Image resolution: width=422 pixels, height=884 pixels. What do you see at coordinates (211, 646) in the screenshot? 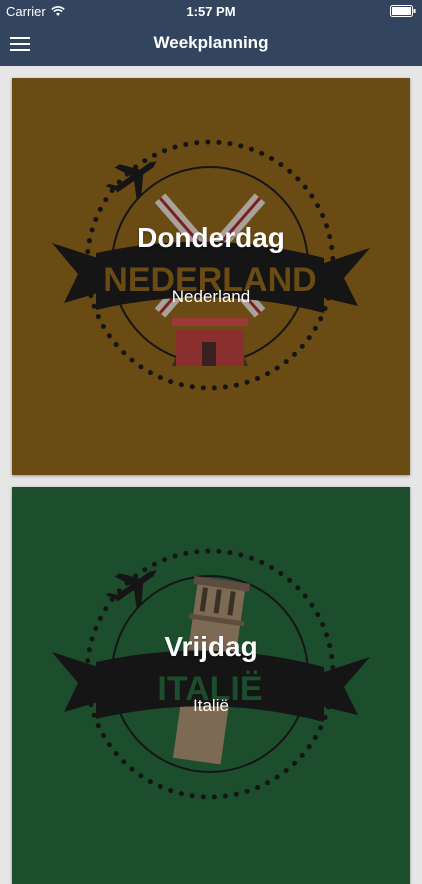
I see `card-day-title: Vrijdag` at bounding box center [211, 646].